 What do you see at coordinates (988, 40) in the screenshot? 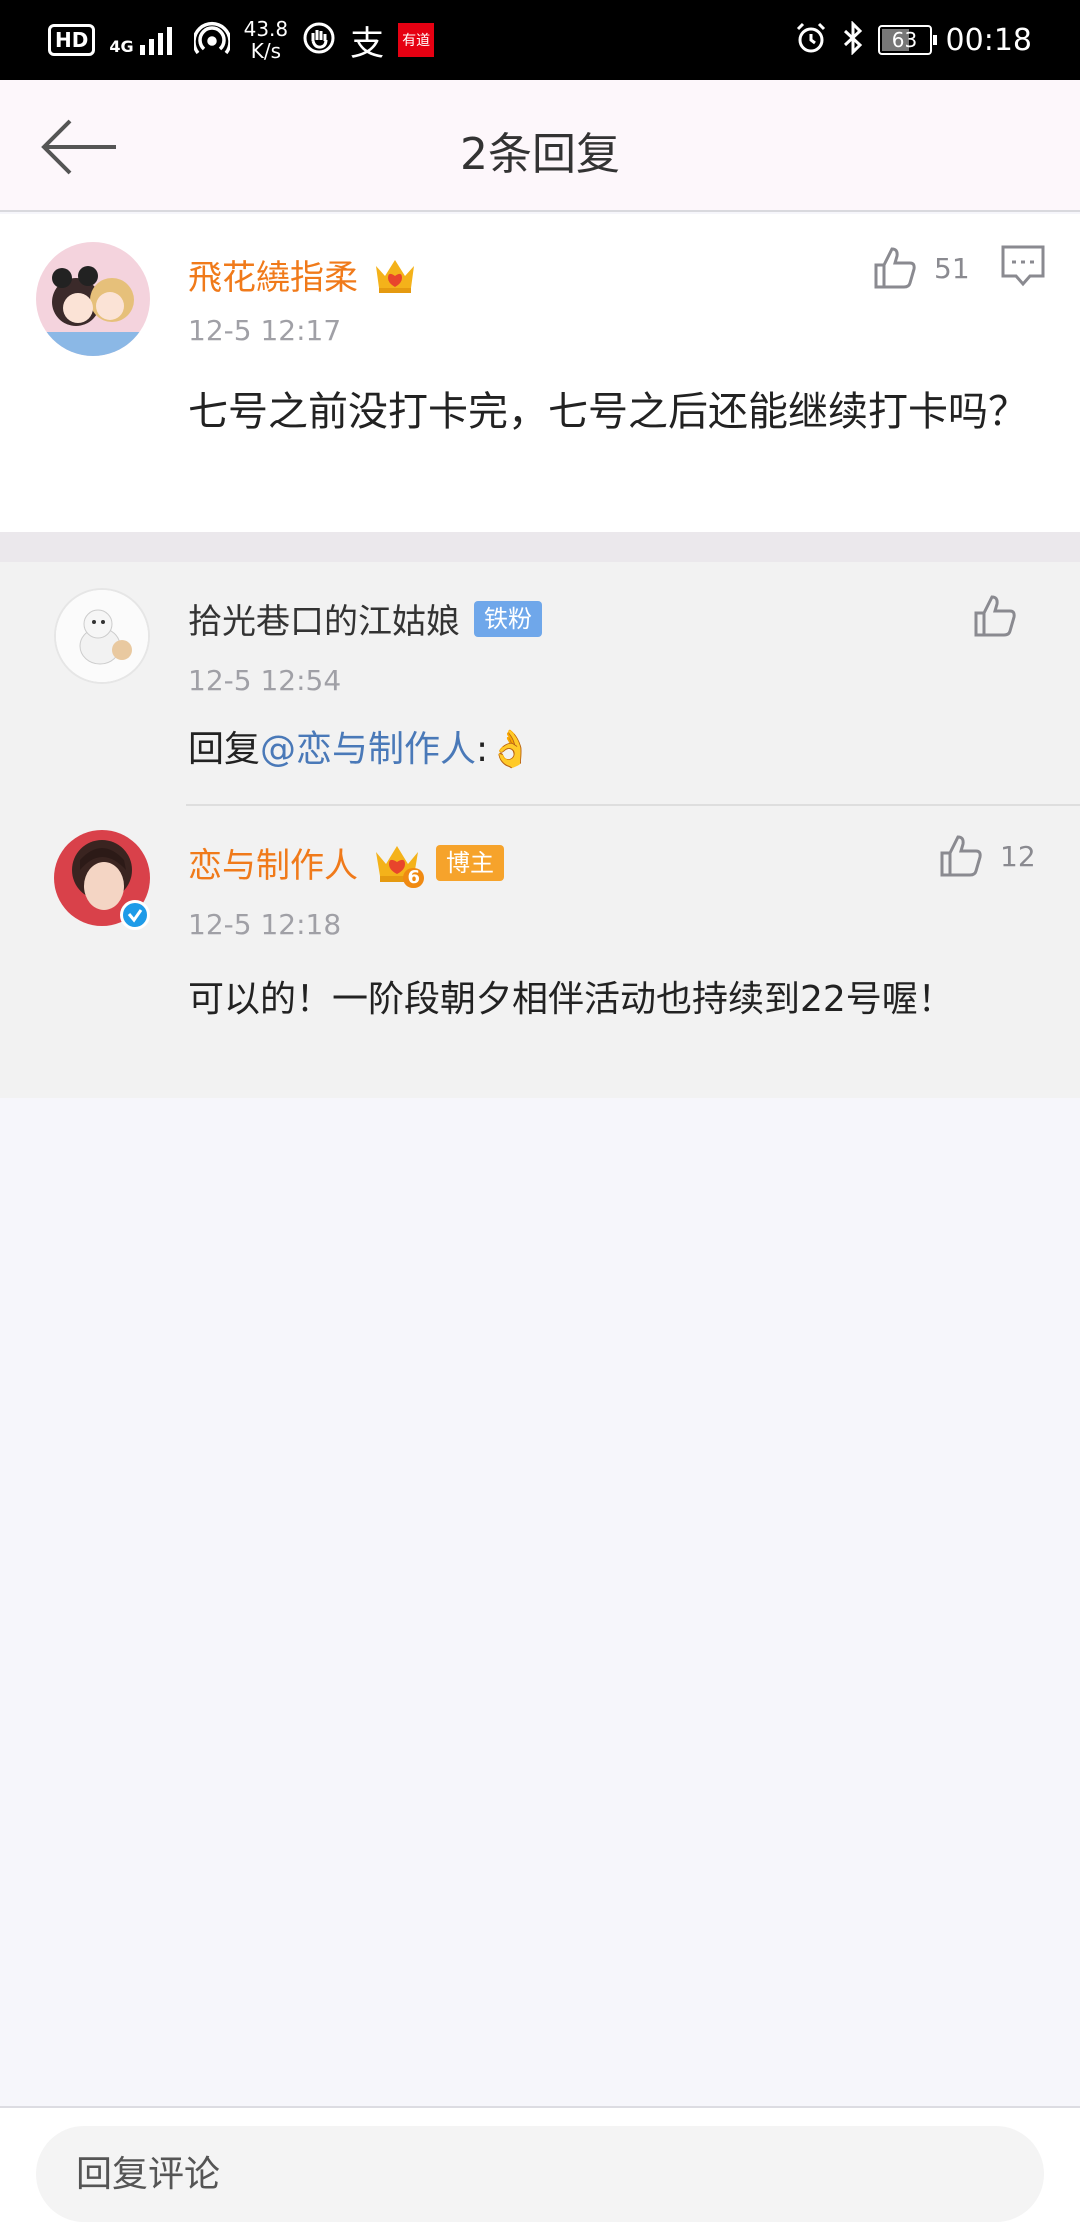
I see `clock: 00:18` at bounding box center [988, 40].